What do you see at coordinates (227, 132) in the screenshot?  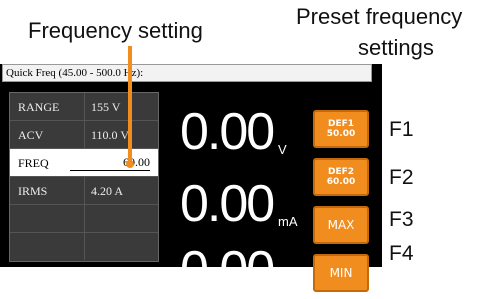 I see `voltage-reading: 0.00` at bounding box center [227, 132].